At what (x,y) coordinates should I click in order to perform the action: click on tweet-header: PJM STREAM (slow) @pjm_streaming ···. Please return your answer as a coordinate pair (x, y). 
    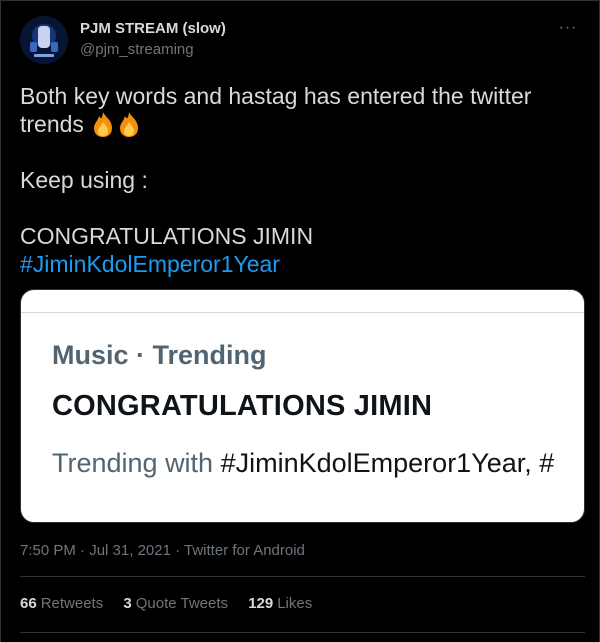
    Looking at the image, I should click on (300, 40).